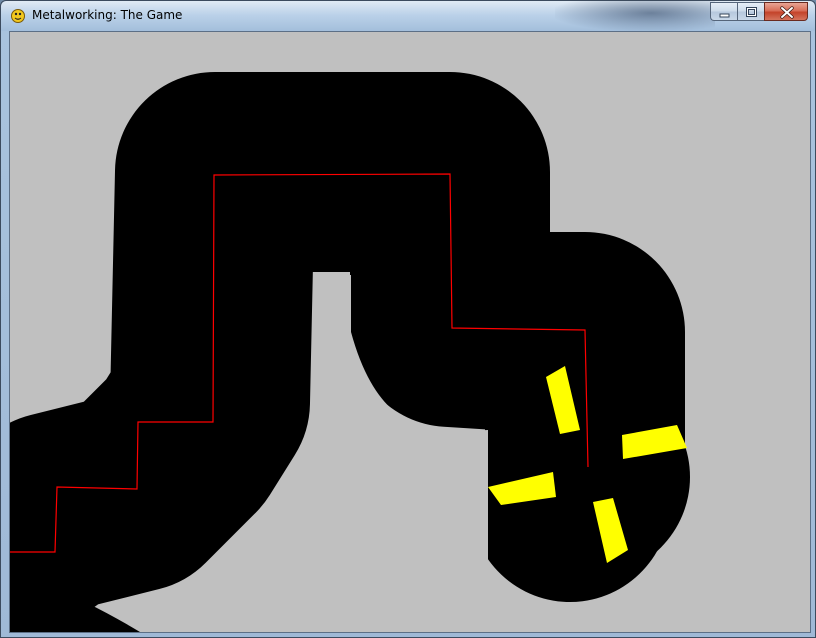  What do you see at coordinates (18, 16) in the screenshot?
I see `python-snake-icon` at bounding box center [18, 16].